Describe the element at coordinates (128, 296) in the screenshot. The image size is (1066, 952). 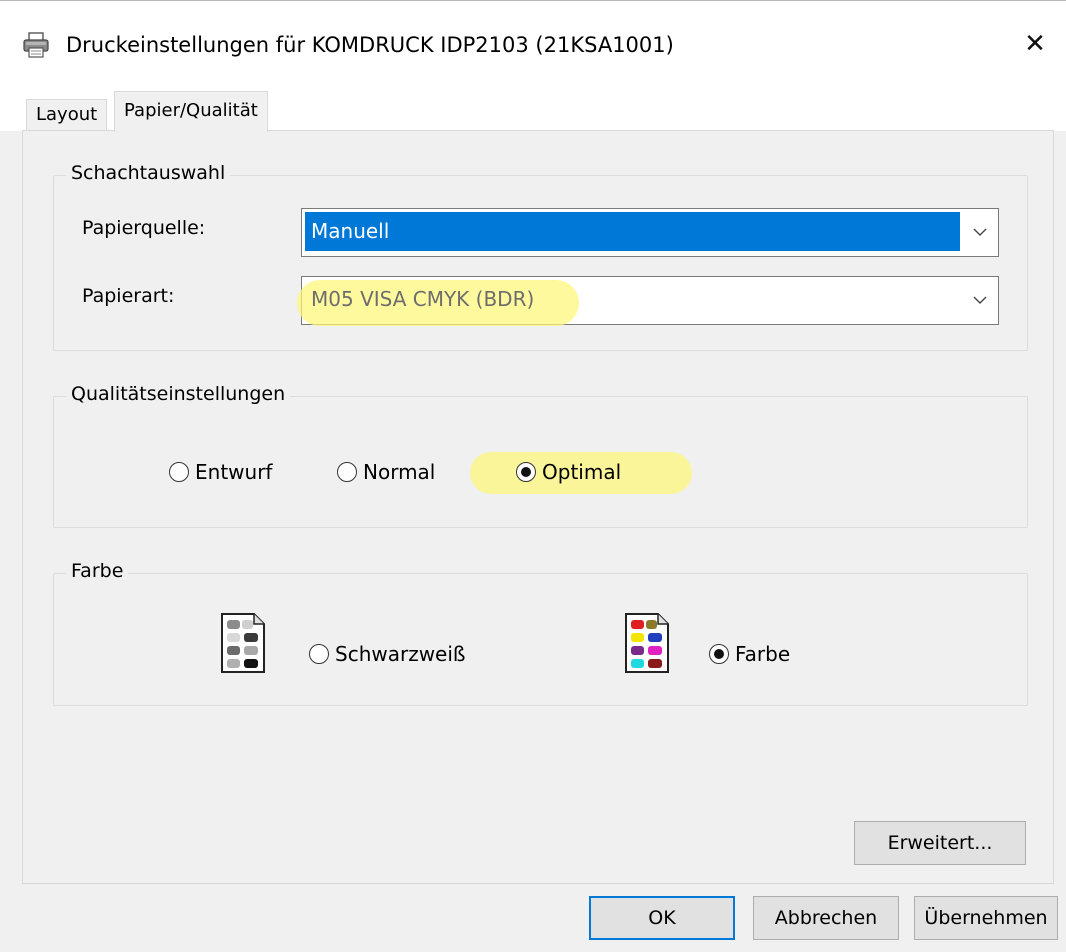
I see `papierart-label: Papierart:` at that location.